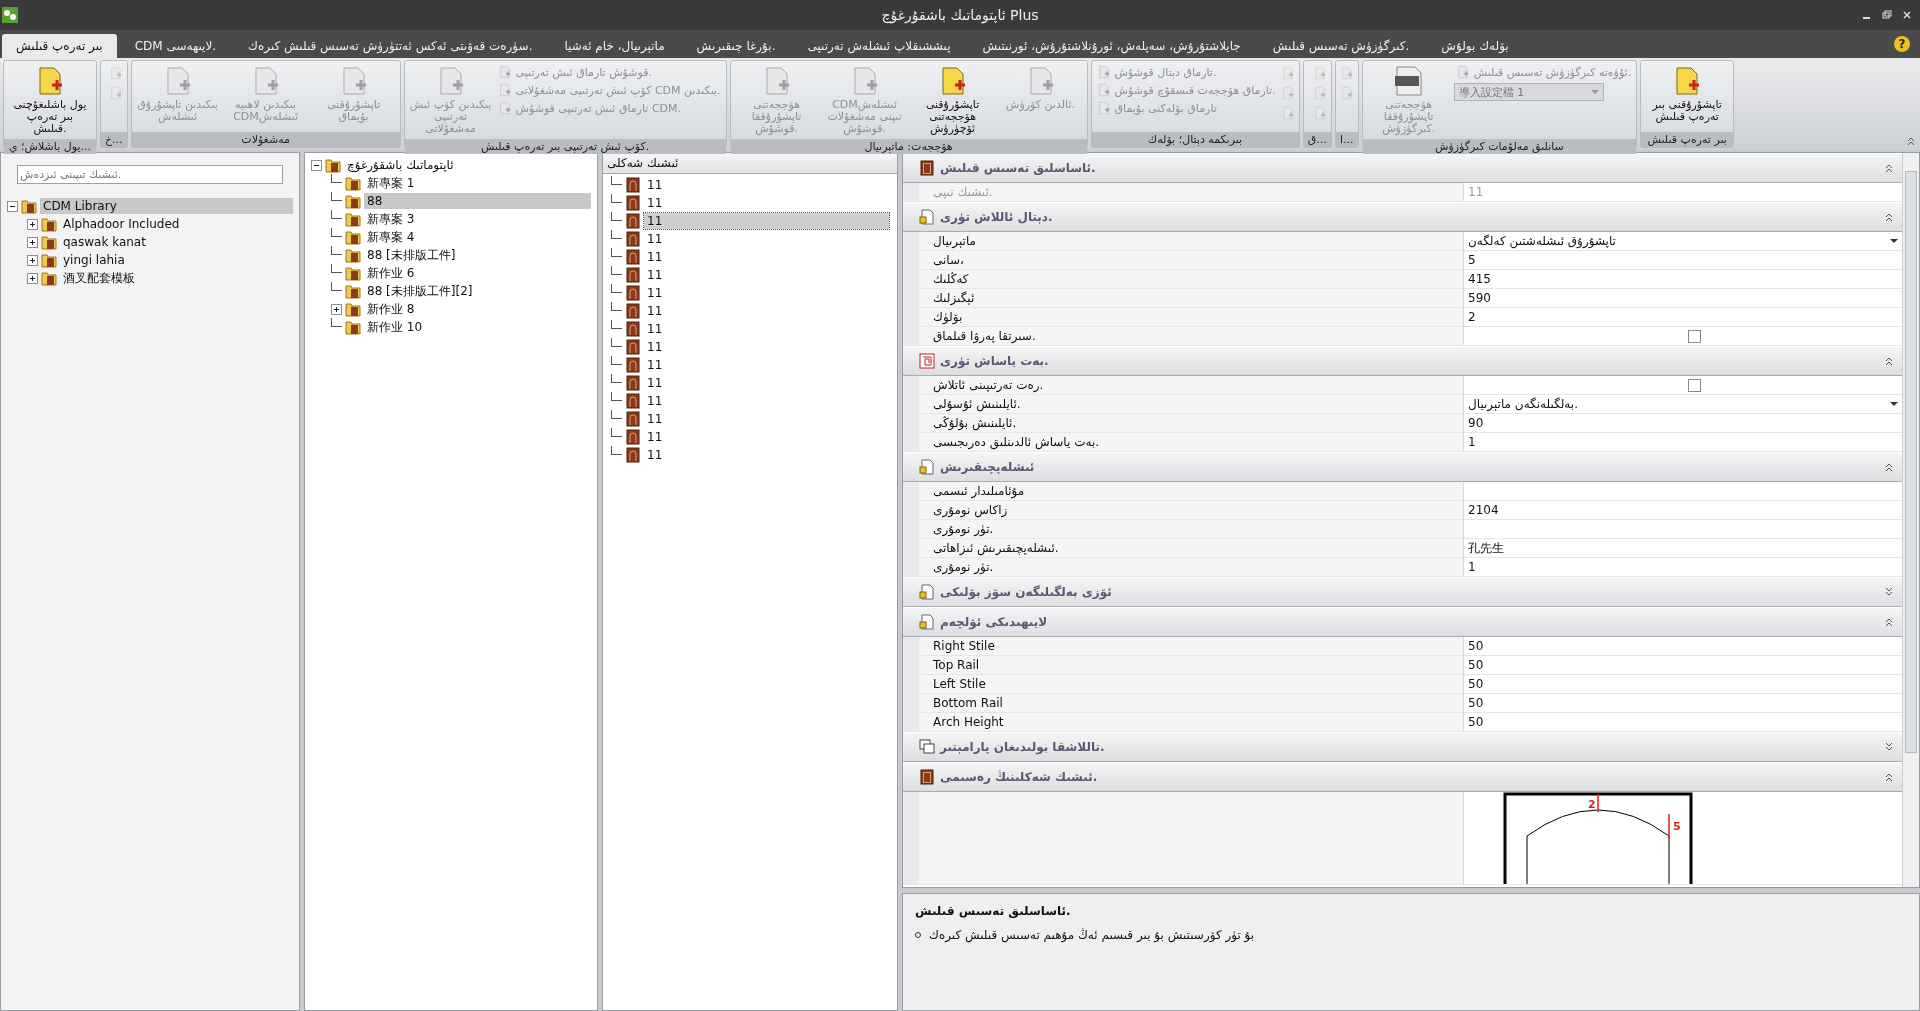 This screenshot has height=1011, width=1920. I want to click on section-header: ئاساسلىق تەسىس قىلىش., so click(1402, 168).